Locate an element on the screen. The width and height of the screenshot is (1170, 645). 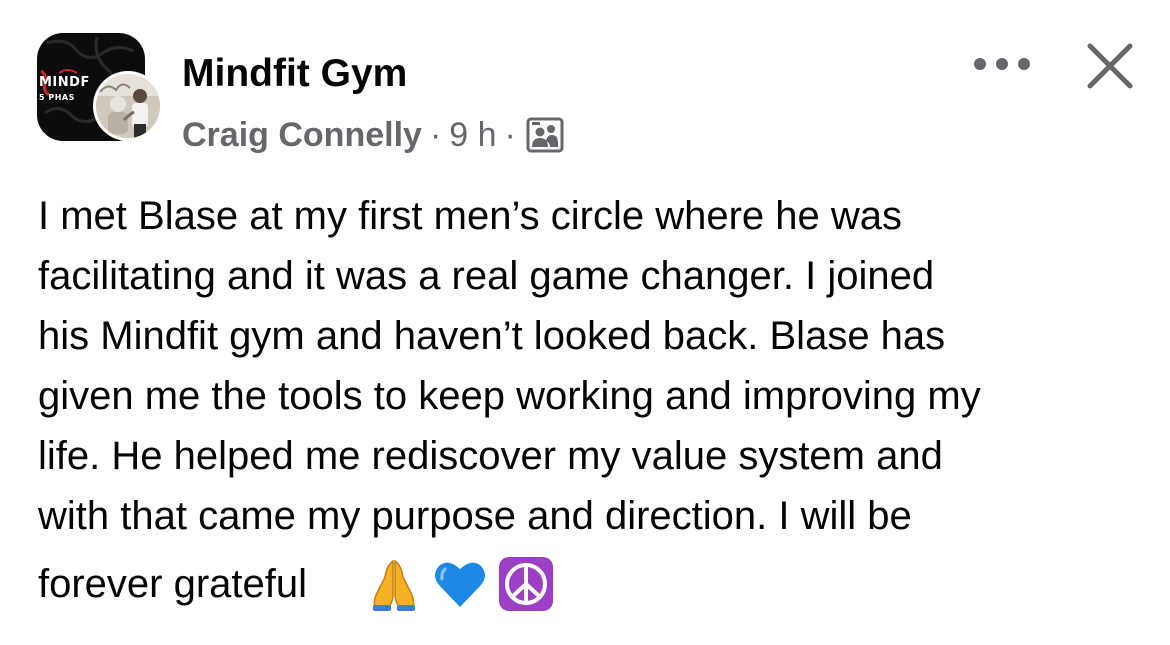
post-time: 9 h is located at coordinates (472, 135).